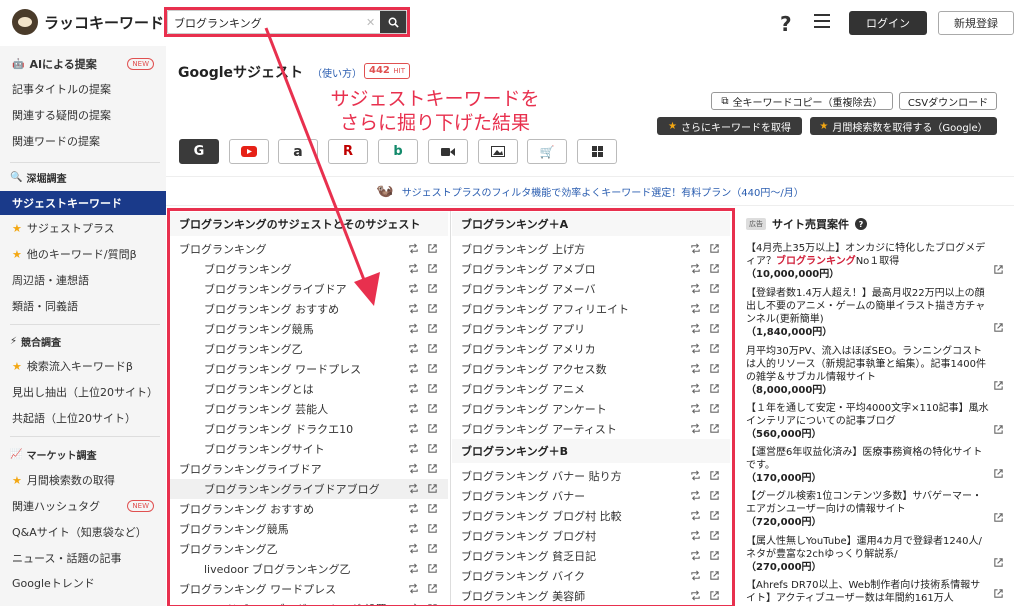  Describe the element at coordinates (316, 156) in the screenshot. I see `arrow-shaft` at that location.